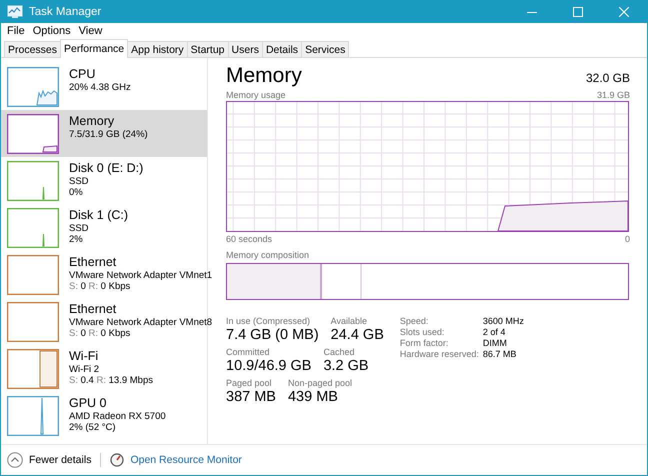 This screenshot has height=476, width=648. Describe the element at coordinates (15, 460) in the screenshot. I see `collapse-icon` at that location.